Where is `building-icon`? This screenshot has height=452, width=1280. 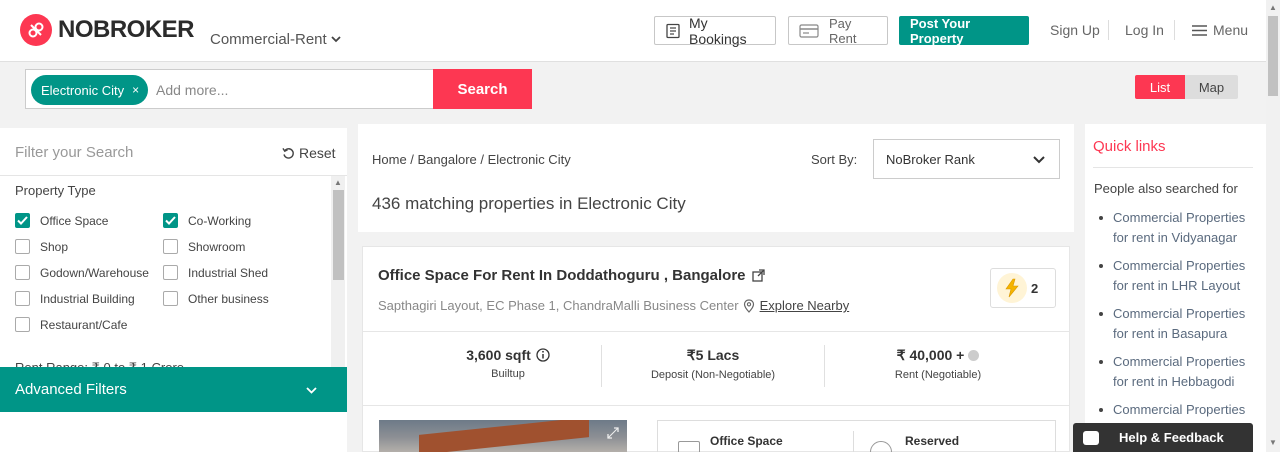 building-icon is located at coordinates (689, 446).